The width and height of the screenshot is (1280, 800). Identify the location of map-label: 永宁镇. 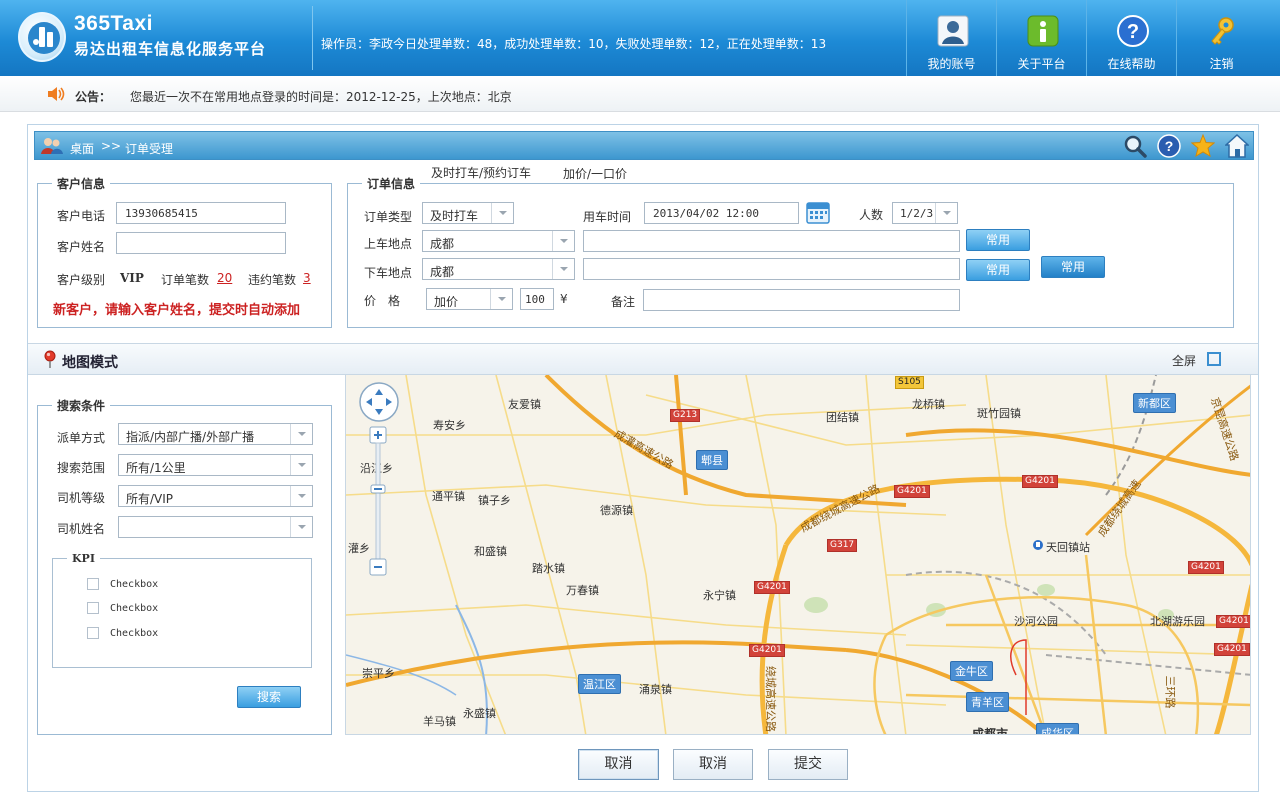
(719, 595).